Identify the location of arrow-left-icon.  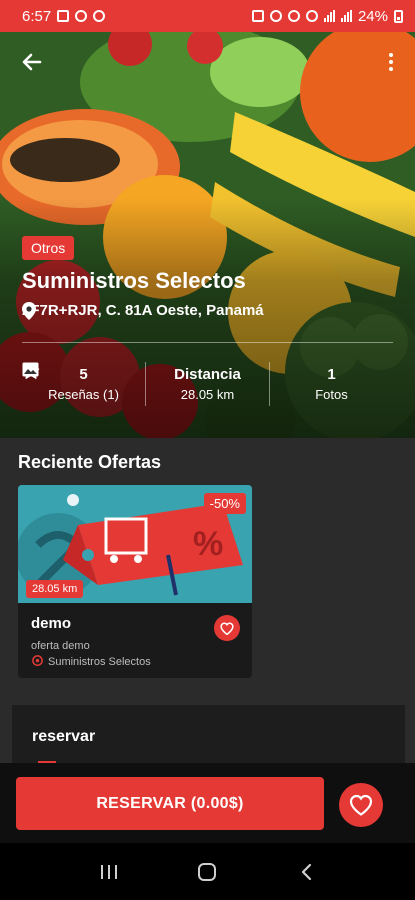
(32, 62).